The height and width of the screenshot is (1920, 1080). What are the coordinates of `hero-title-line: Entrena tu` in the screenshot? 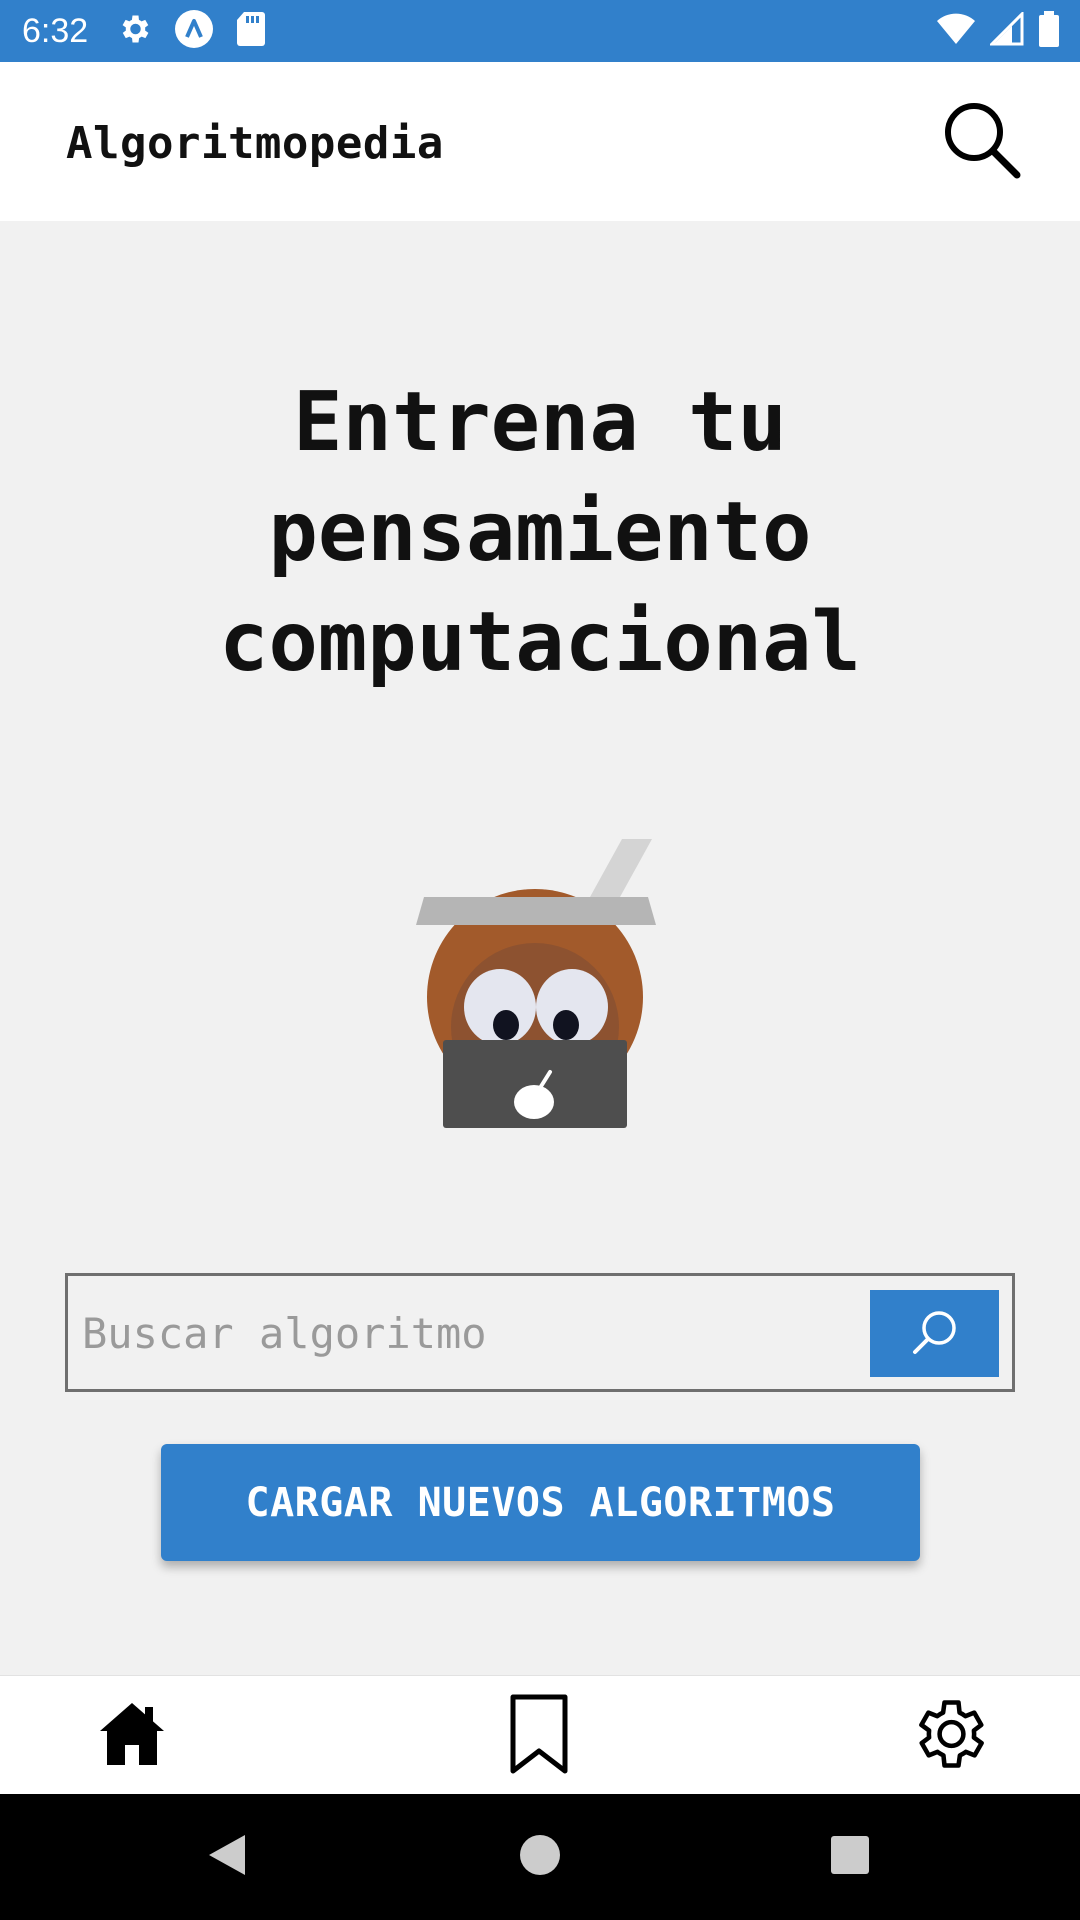 It's located at (540, 422).